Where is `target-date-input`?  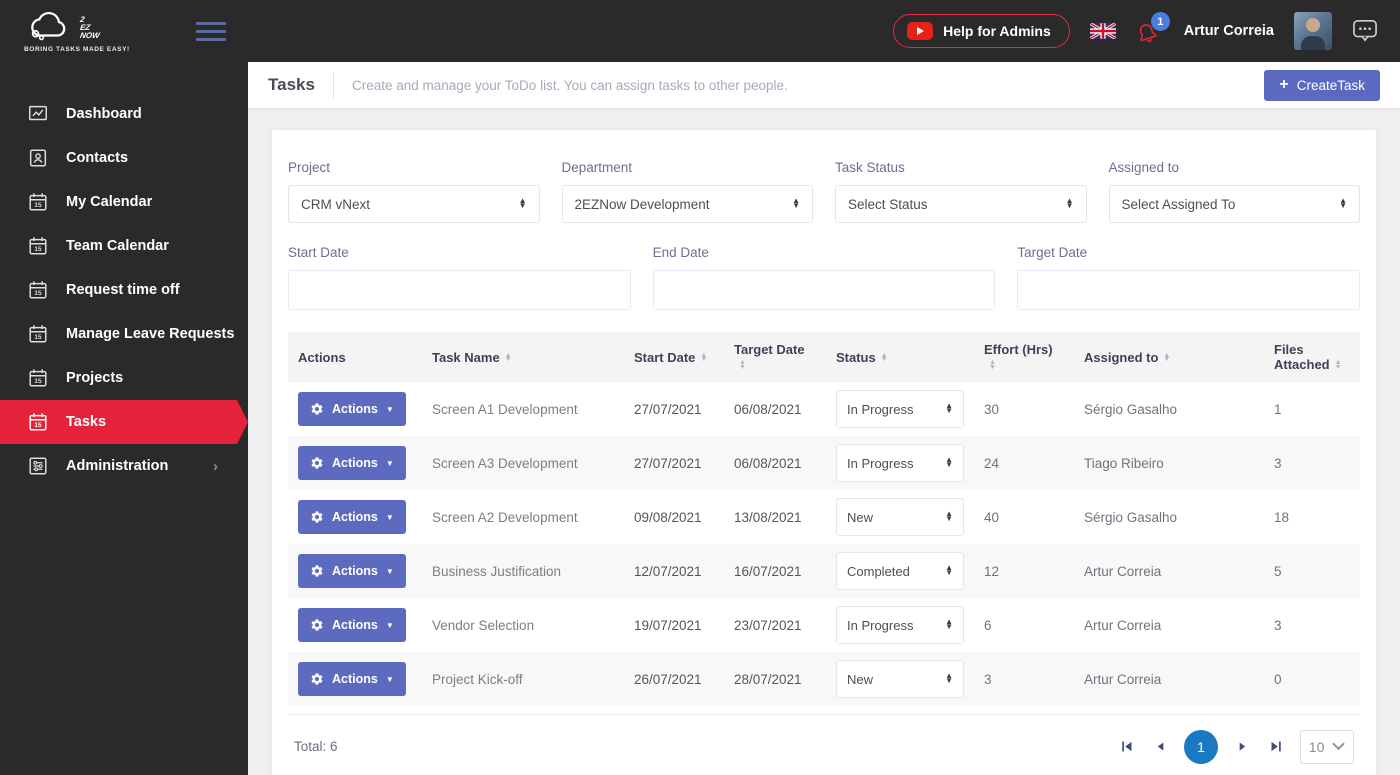 target-date-input is located at coordinates (1188, 290).